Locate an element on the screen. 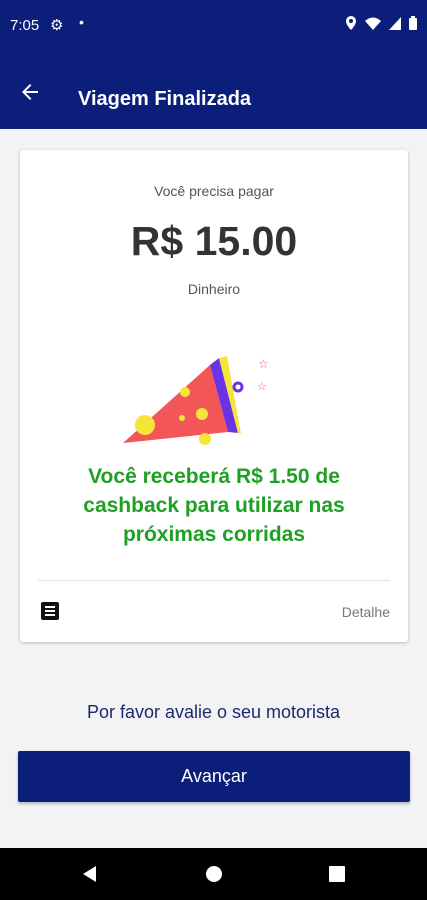 This screenshot has height=900, width=427. status-time: 7:05 is located at coordinates (25, 25).